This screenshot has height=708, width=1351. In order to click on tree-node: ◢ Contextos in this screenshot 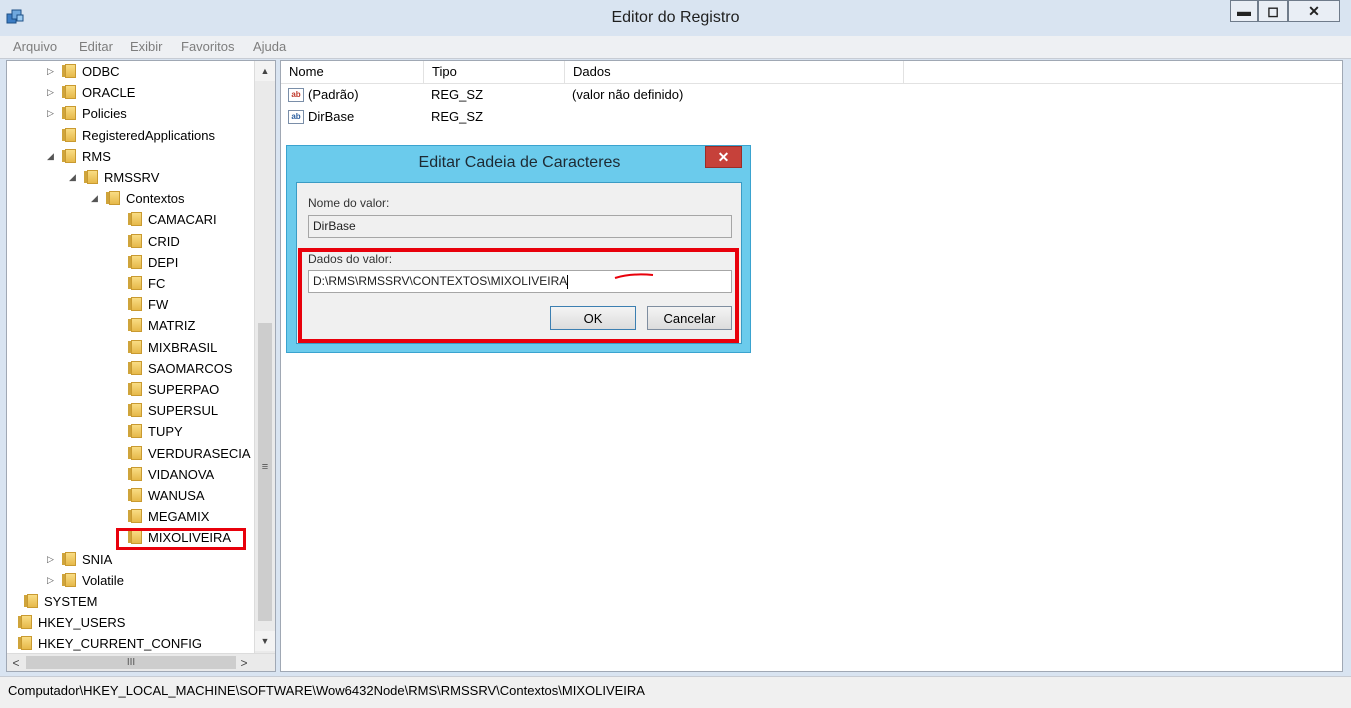, I will do `click(137, 198)`.